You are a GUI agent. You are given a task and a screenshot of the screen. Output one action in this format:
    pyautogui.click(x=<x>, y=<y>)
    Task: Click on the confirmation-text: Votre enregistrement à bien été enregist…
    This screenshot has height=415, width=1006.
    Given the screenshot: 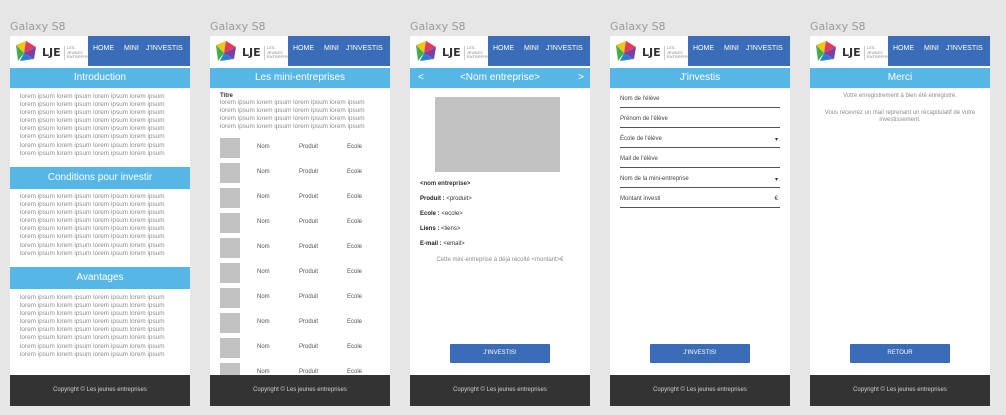 What is the action you would take?
    pyautogui.click(x=900, y=96)
    